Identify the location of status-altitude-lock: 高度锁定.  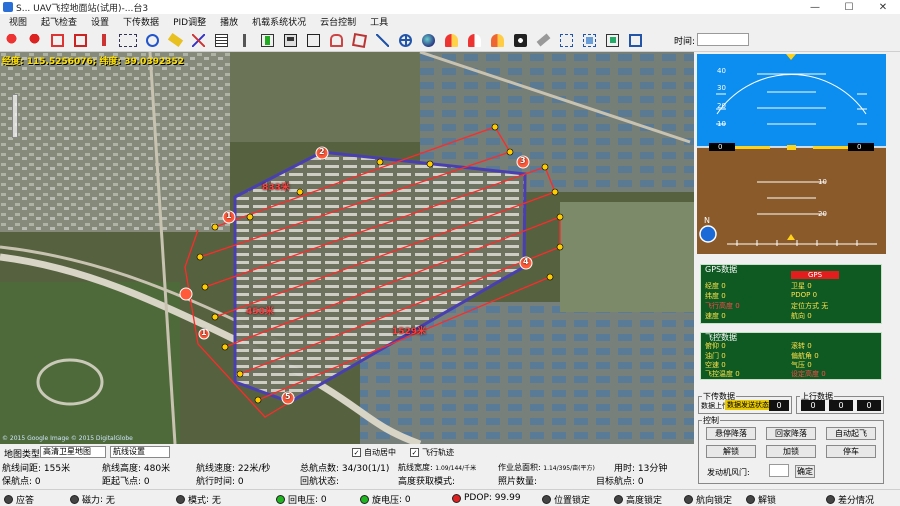
(638, 499).